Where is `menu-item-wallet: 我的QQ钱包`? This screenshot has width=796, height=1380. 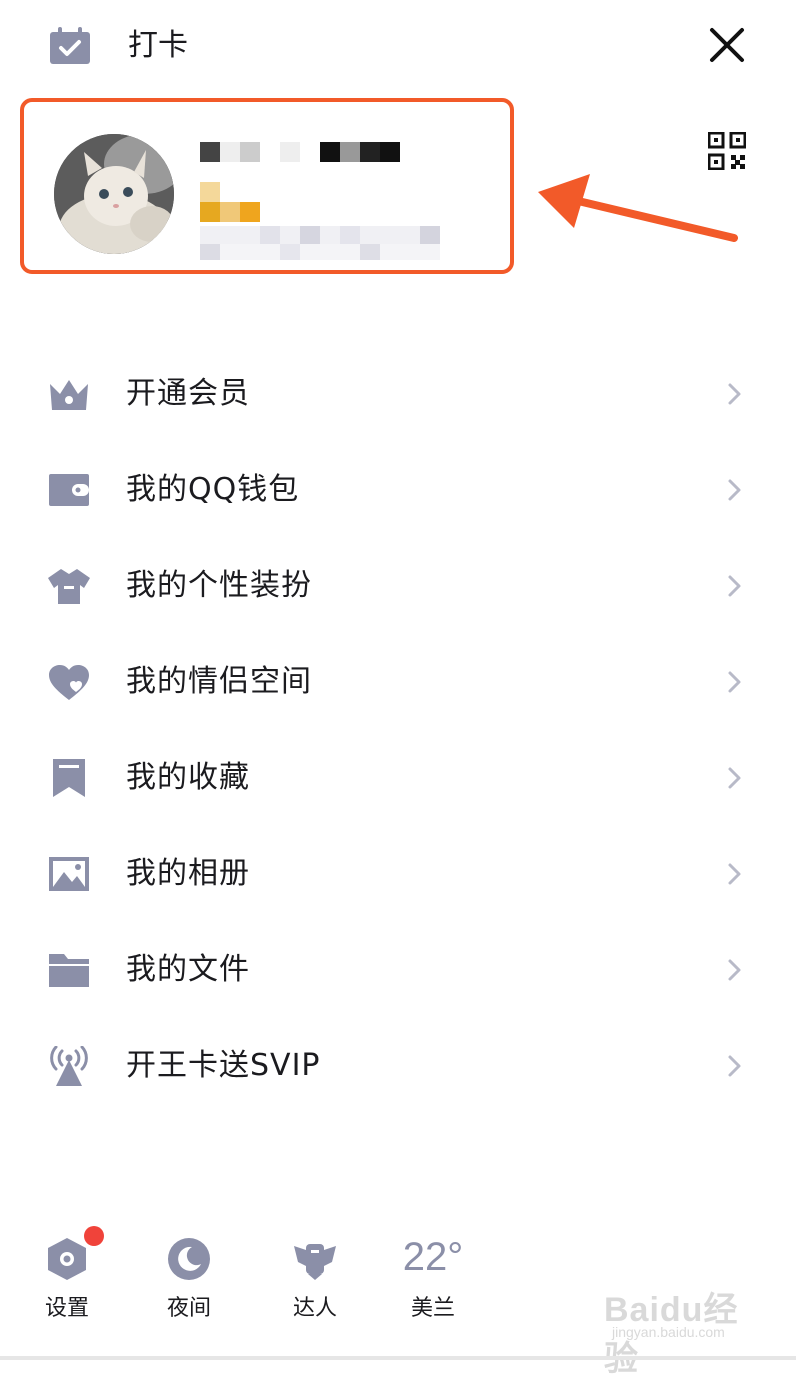
menu-item-wallet: 我的QQ钱包 is located at coordinates (398, 490).